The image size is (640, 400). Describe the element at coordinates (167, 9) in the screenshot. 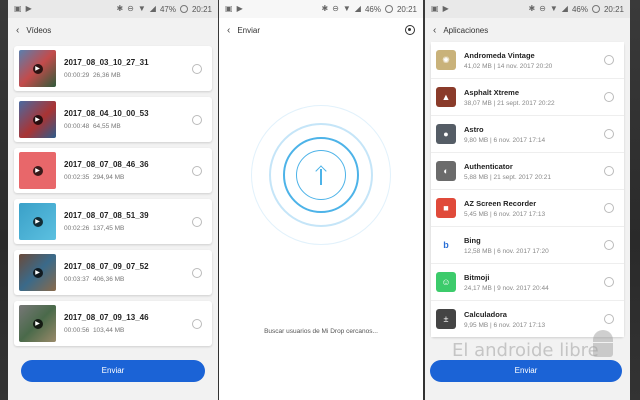

I see `battery-percent: 47%` at that location.